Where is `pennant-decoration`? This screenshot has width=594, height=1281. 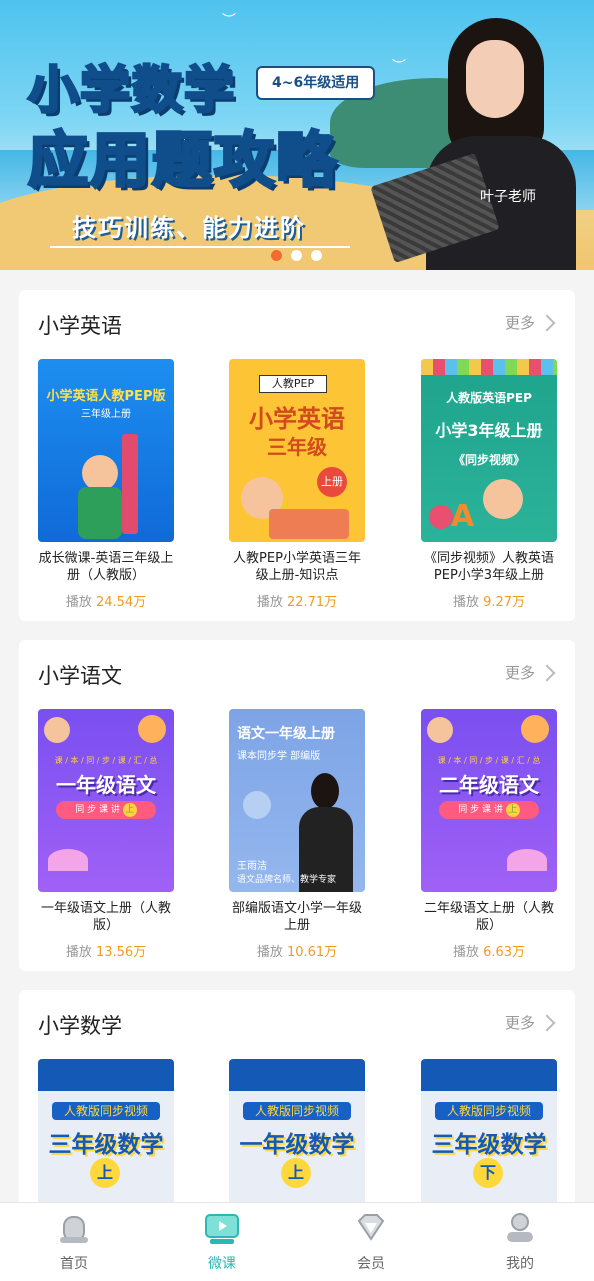 pennant-decoration is located at coordinates (489, 367).